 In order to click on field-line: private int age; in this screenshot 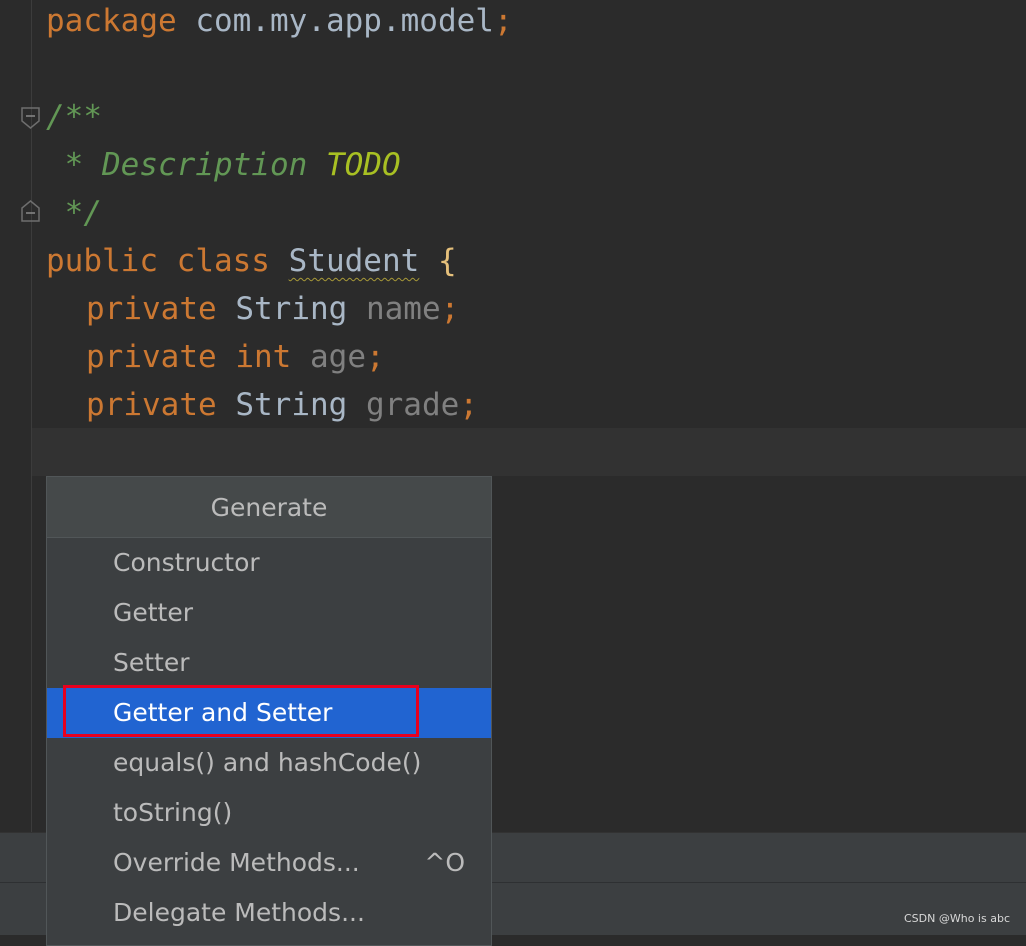, I will do `click(235, 357)`.